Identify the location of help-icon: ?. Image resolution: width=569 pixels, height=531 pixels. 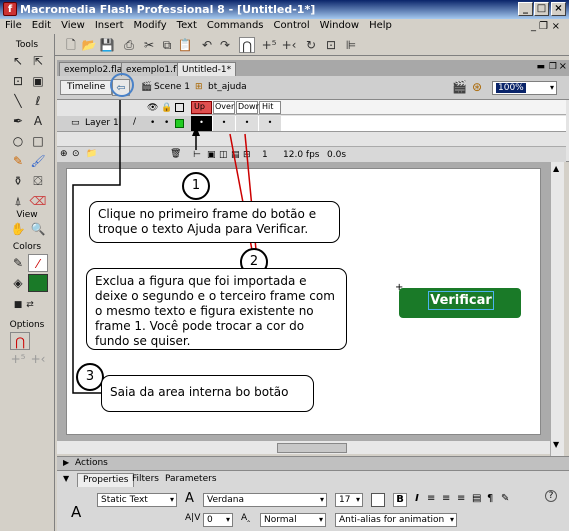
(551, 496).